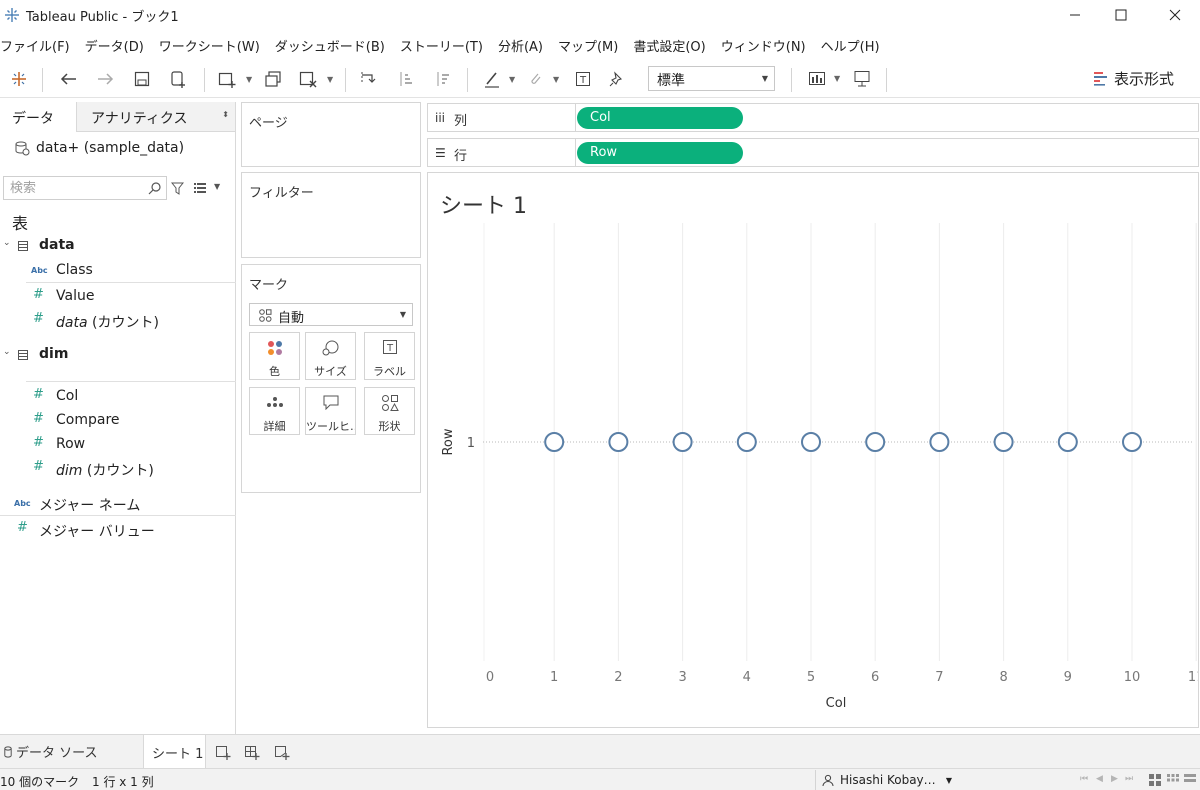 The height and width of the screenshot is (790, 1200). I want to click on sort-descending-button, so click(442, 79).